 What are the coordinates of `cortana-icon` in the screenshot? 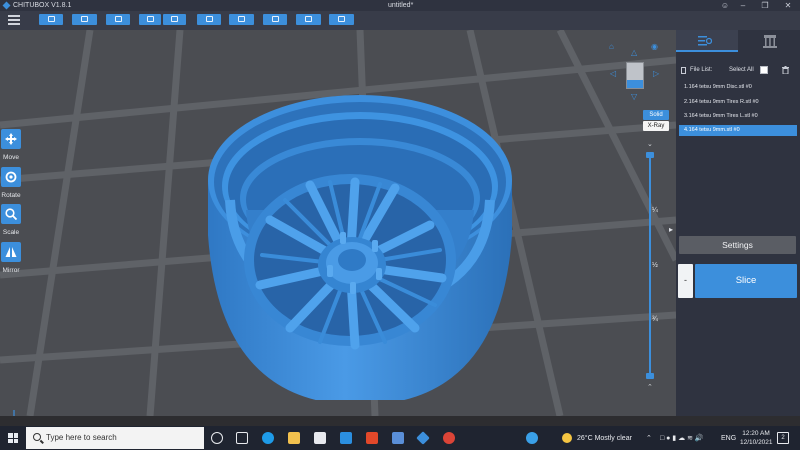 It's located at (217, 438).